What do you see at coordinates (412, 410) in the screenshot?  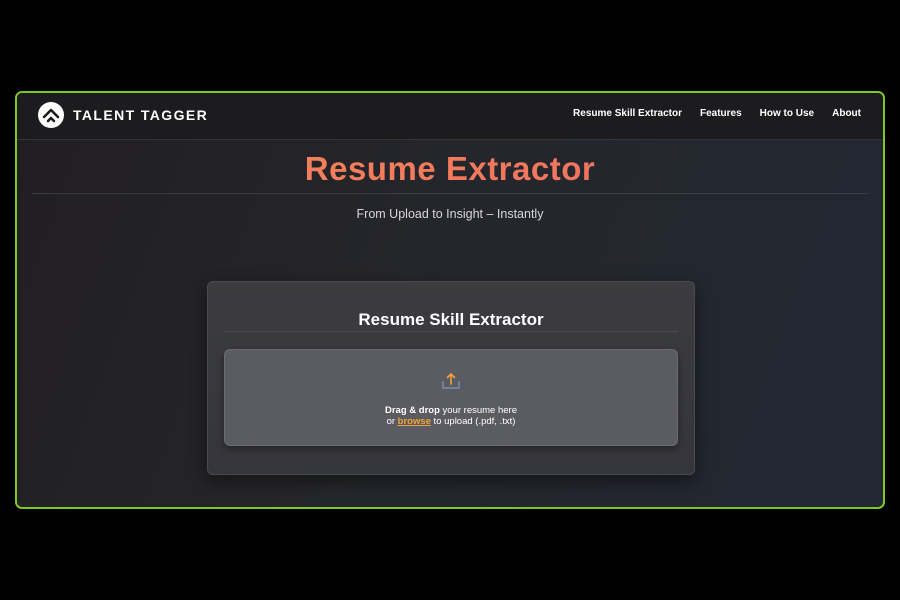 I see `drag-drop-label: Drag & drop` at bounding box center [412, 410].